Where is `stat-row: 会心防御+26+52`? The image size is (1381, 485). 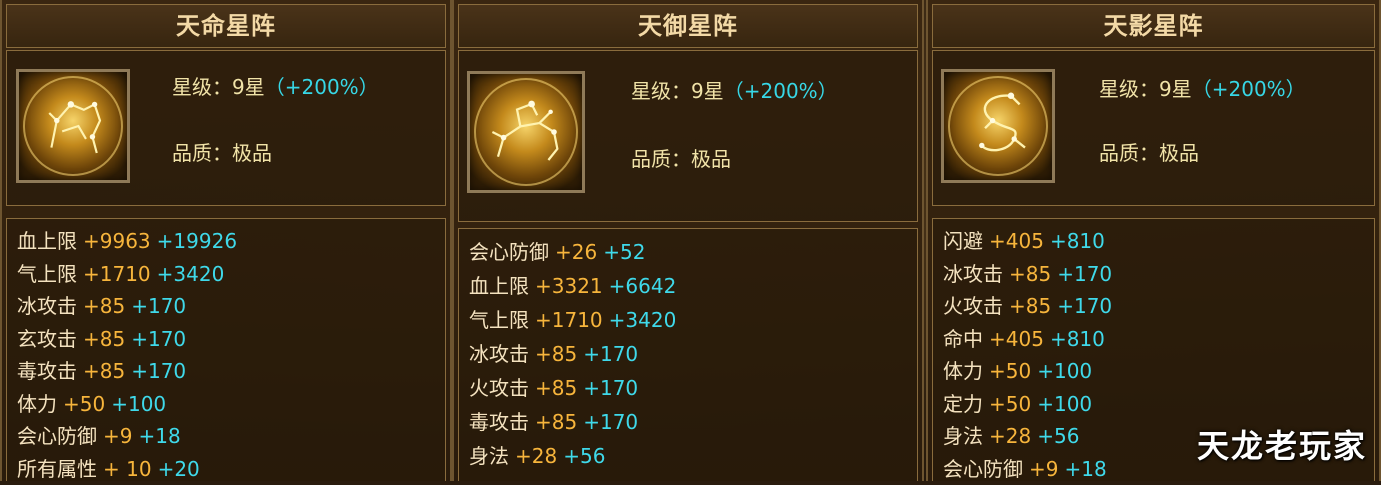 stat-row: 会心防御+26+52 is located at coordinates (693, 252).